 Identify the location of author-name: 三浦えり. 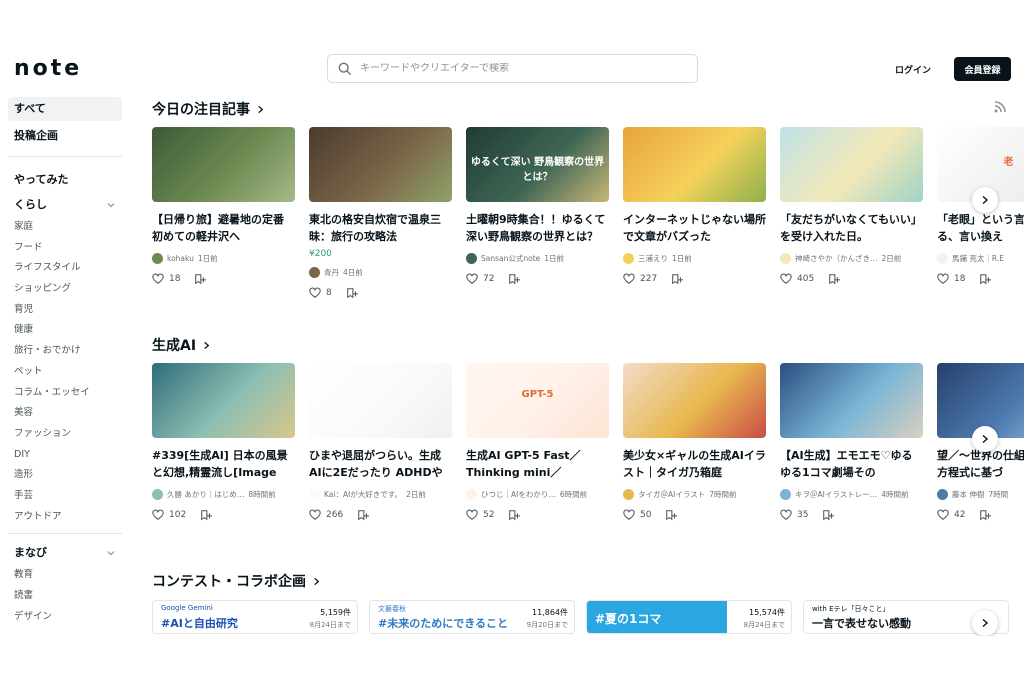
(653, 258).